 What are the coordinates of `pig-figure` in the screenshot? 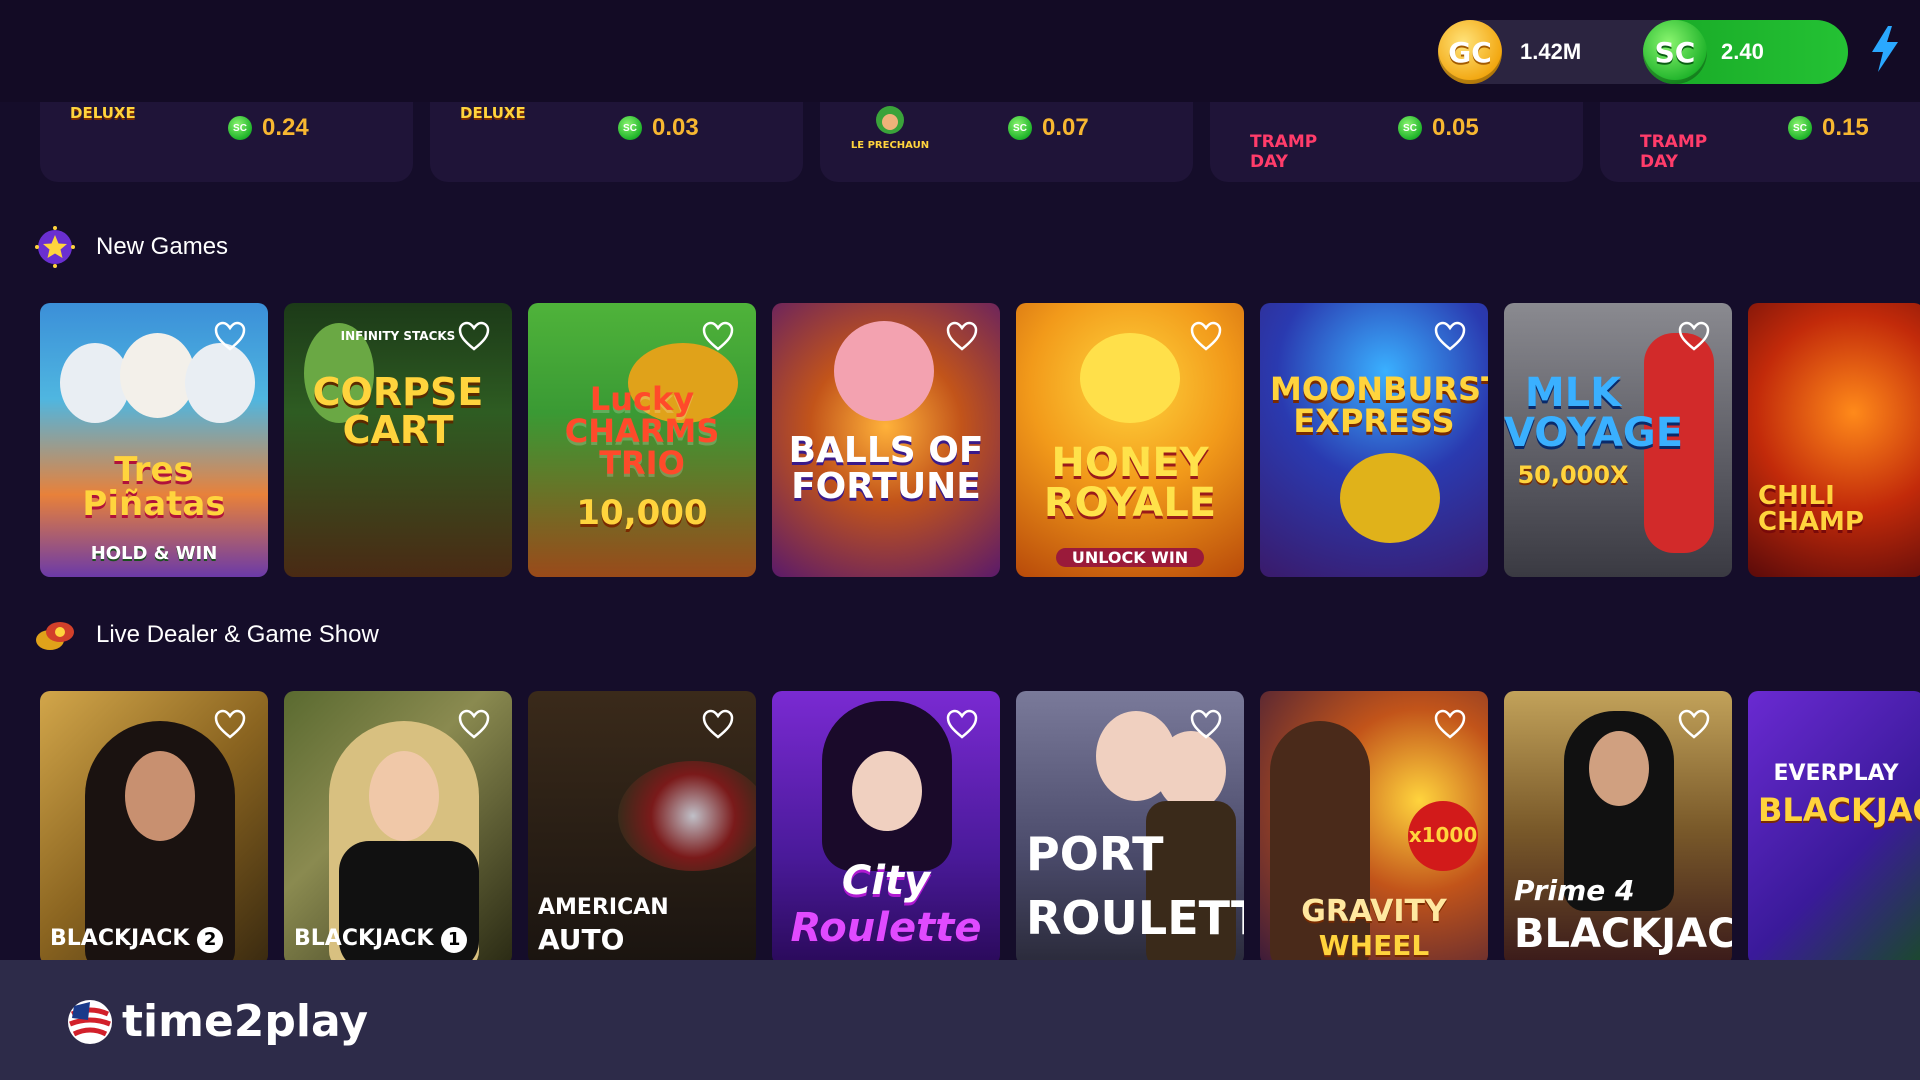 It's located at (884, 371).